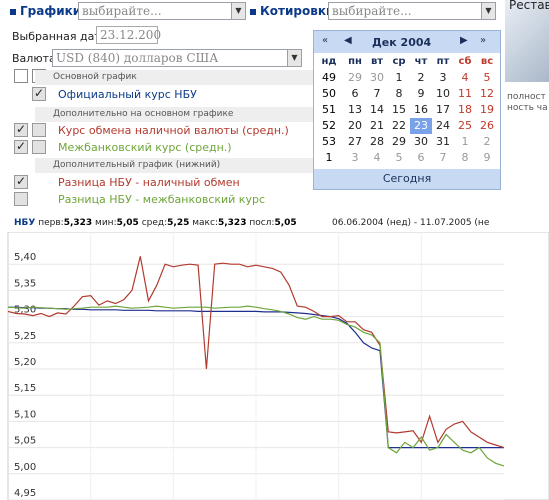  Describe the element at coordinates (145, 147) in the screenshot. I see `legend-interbank: Межбанковский курс (средн.)` at that location.